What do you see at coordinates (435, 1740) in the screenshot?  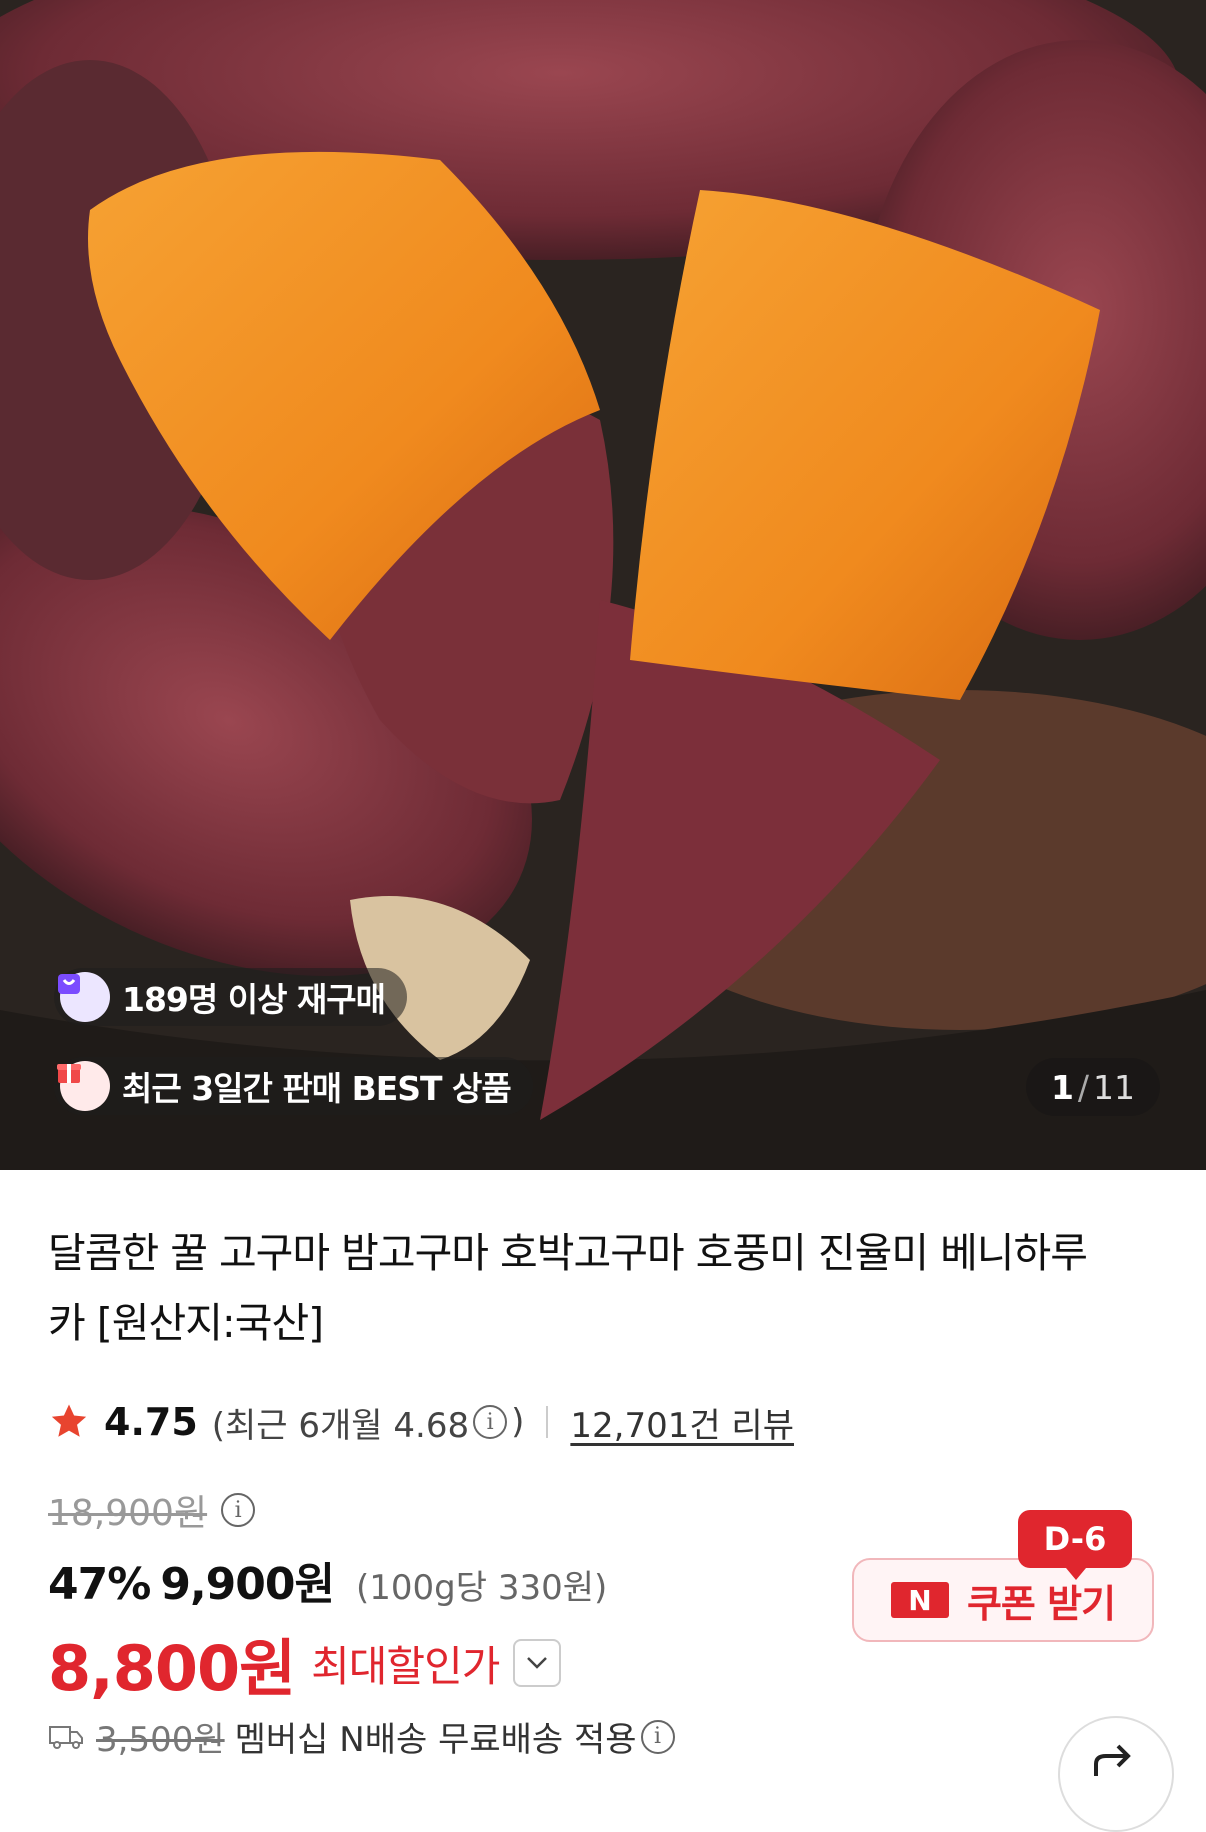 I see `shipping-text: 멤버십 N배송 무료배송 적용` at bounding box center [435, 1740].